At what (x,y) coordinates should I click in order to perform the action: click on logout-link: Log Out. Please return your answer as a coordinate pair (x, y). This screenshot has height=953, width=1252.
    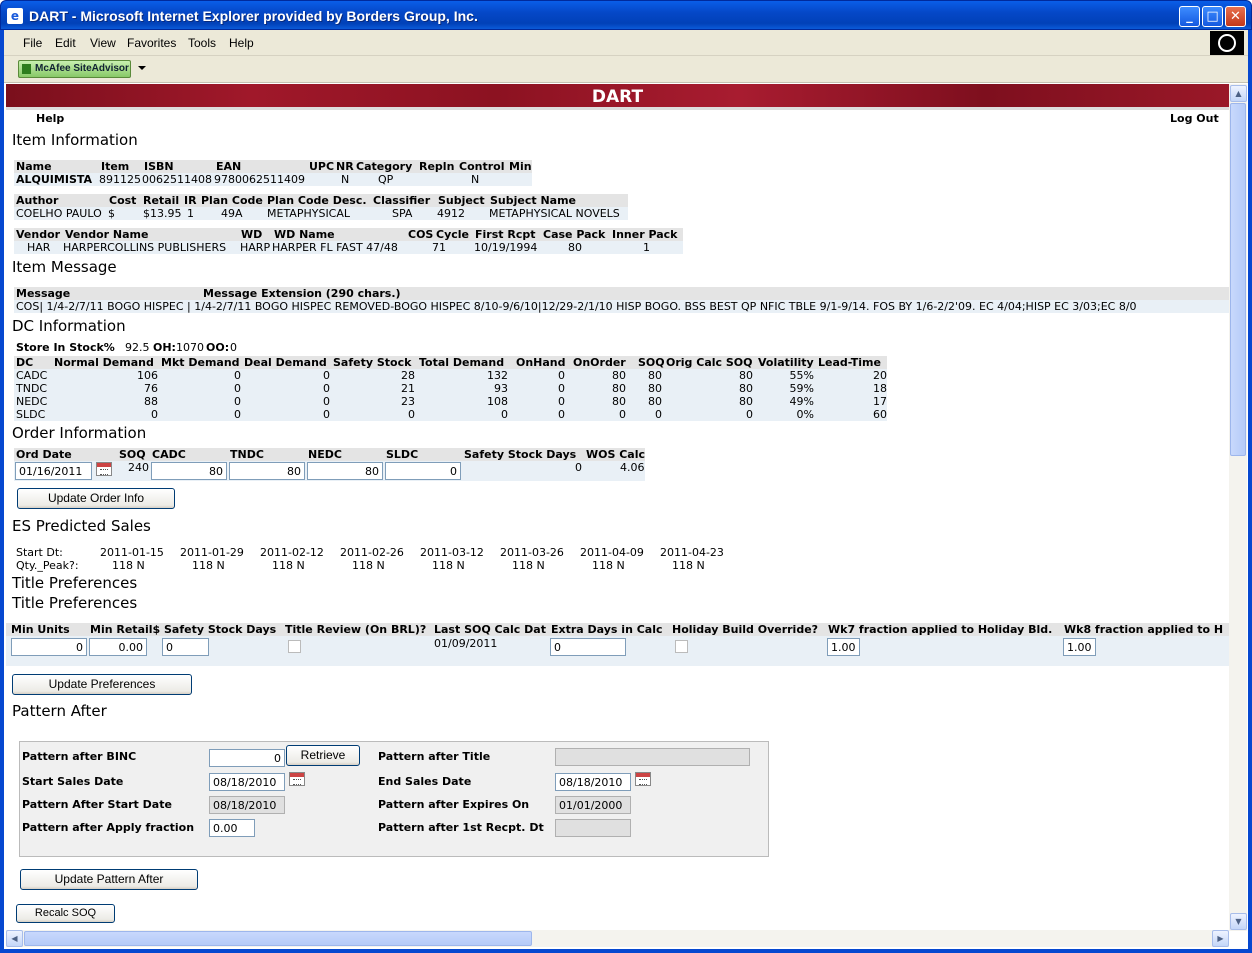
    Looking at the image, I should click on (1194, 118).